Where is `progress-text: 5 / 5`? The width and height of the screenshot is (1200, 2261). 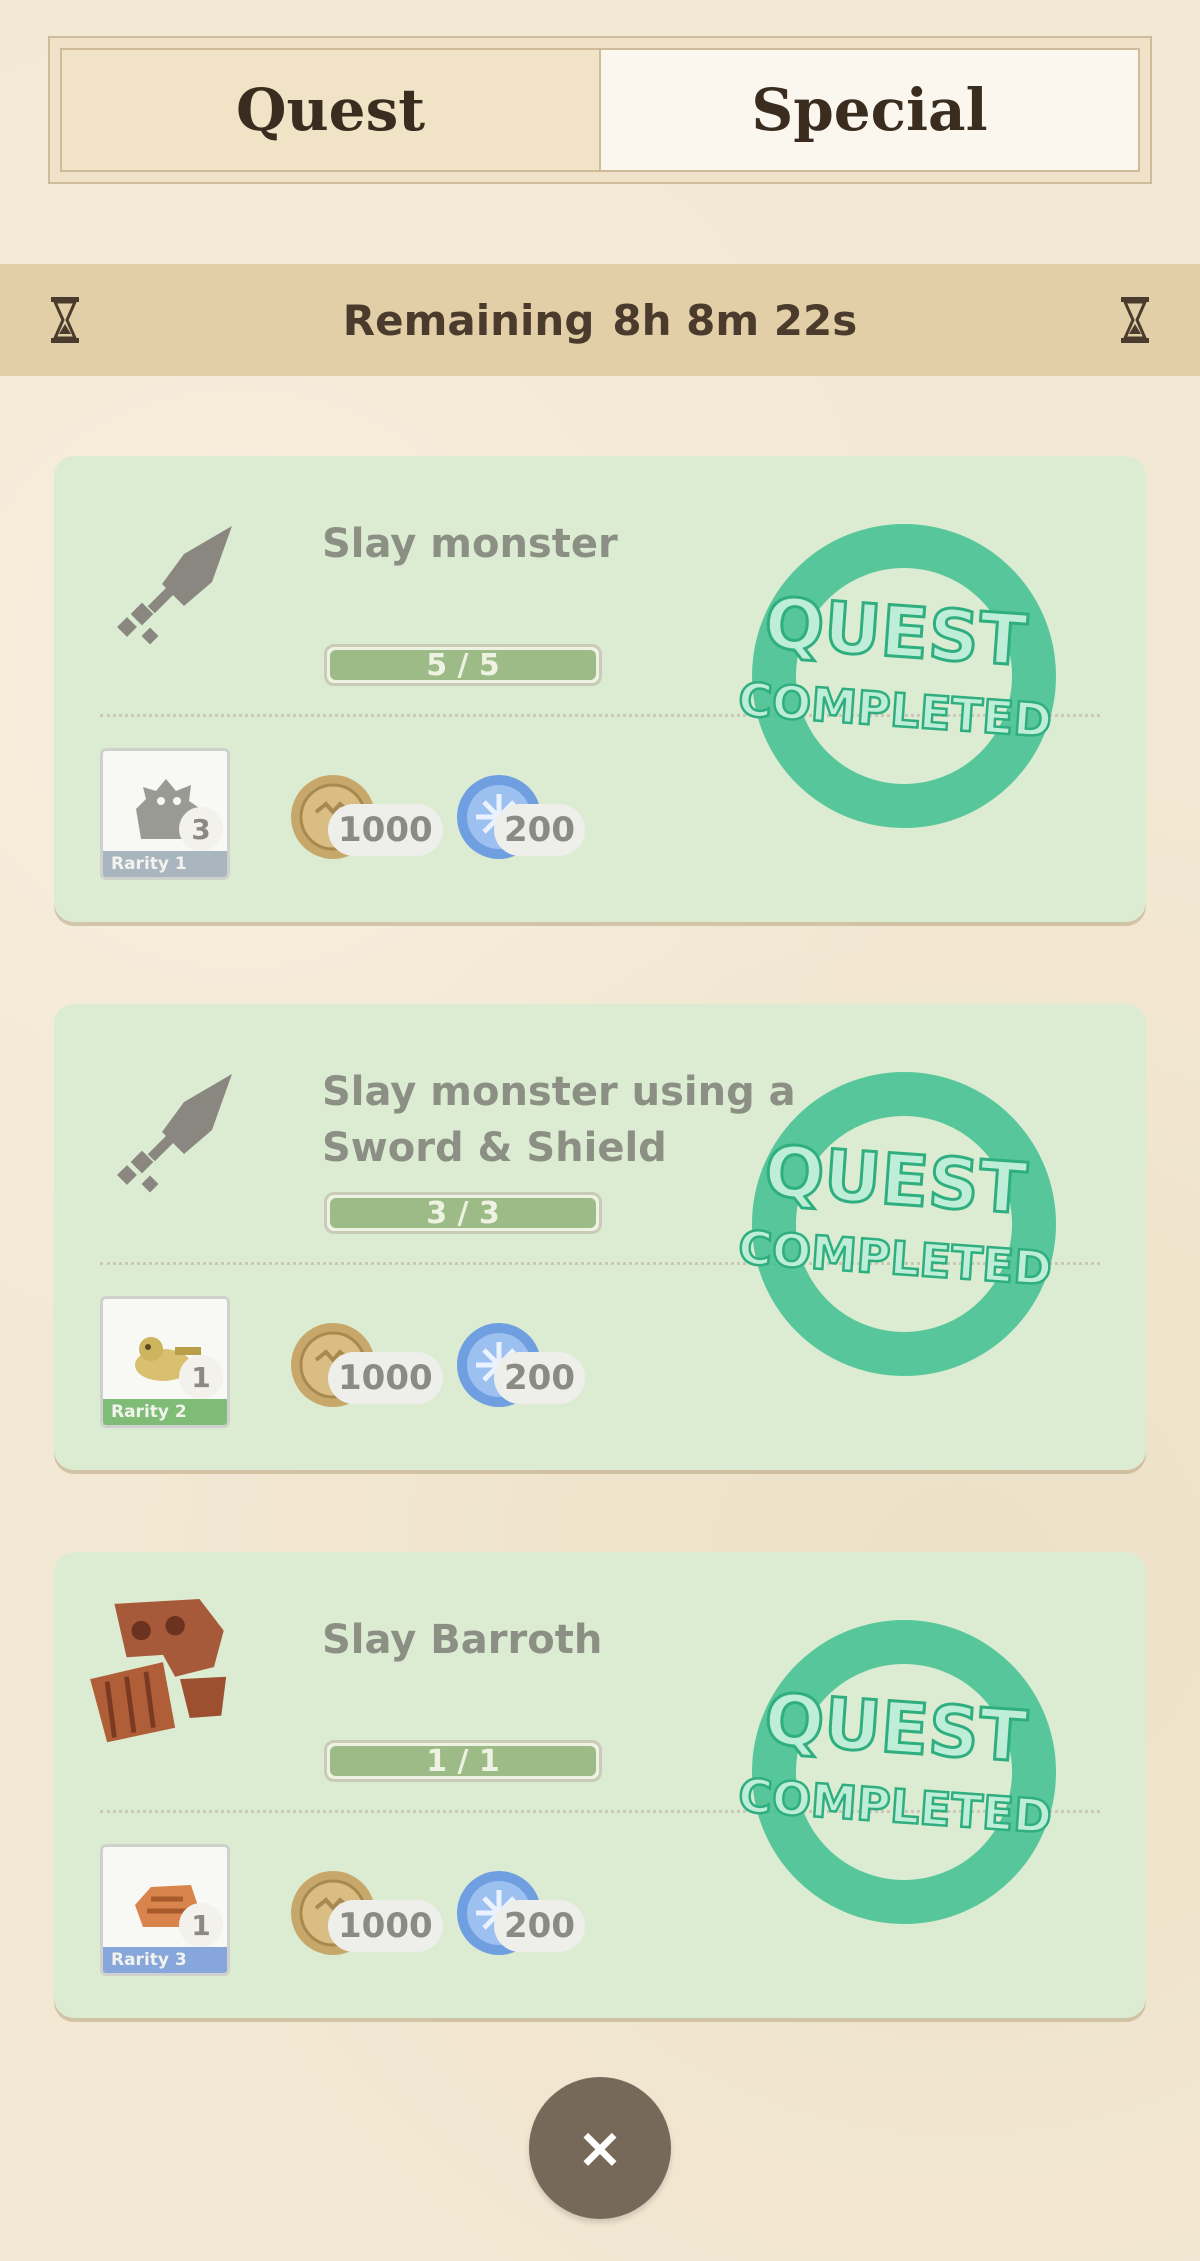 progress-text: 5 / 5 is located at coordinates (463, 665).